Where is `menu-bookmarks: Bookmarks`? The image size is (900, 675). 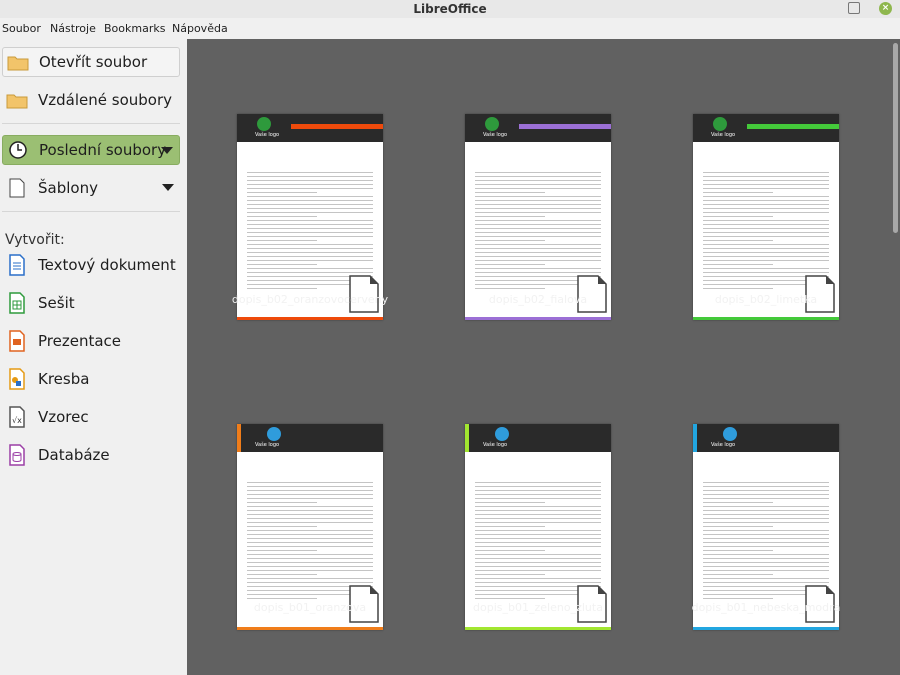
menu-bookmarks: Bookmarks is located at coordinates (134, 28).